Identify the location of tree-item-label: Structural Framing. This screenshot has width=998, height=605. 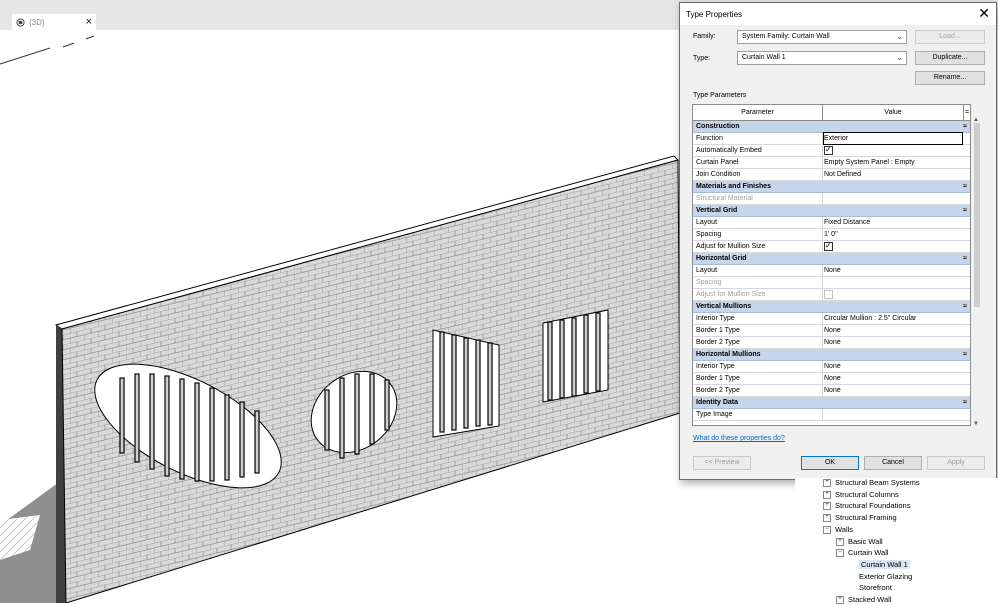
(866, 518).